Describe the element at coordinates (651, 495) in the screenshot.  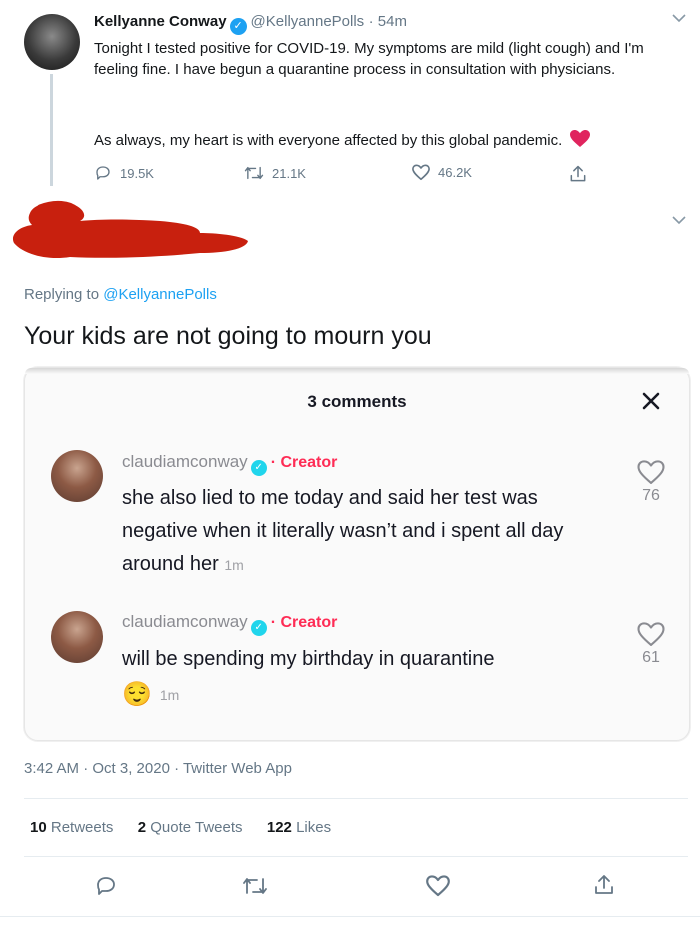
I see `comment-like-count: 76` at that location.